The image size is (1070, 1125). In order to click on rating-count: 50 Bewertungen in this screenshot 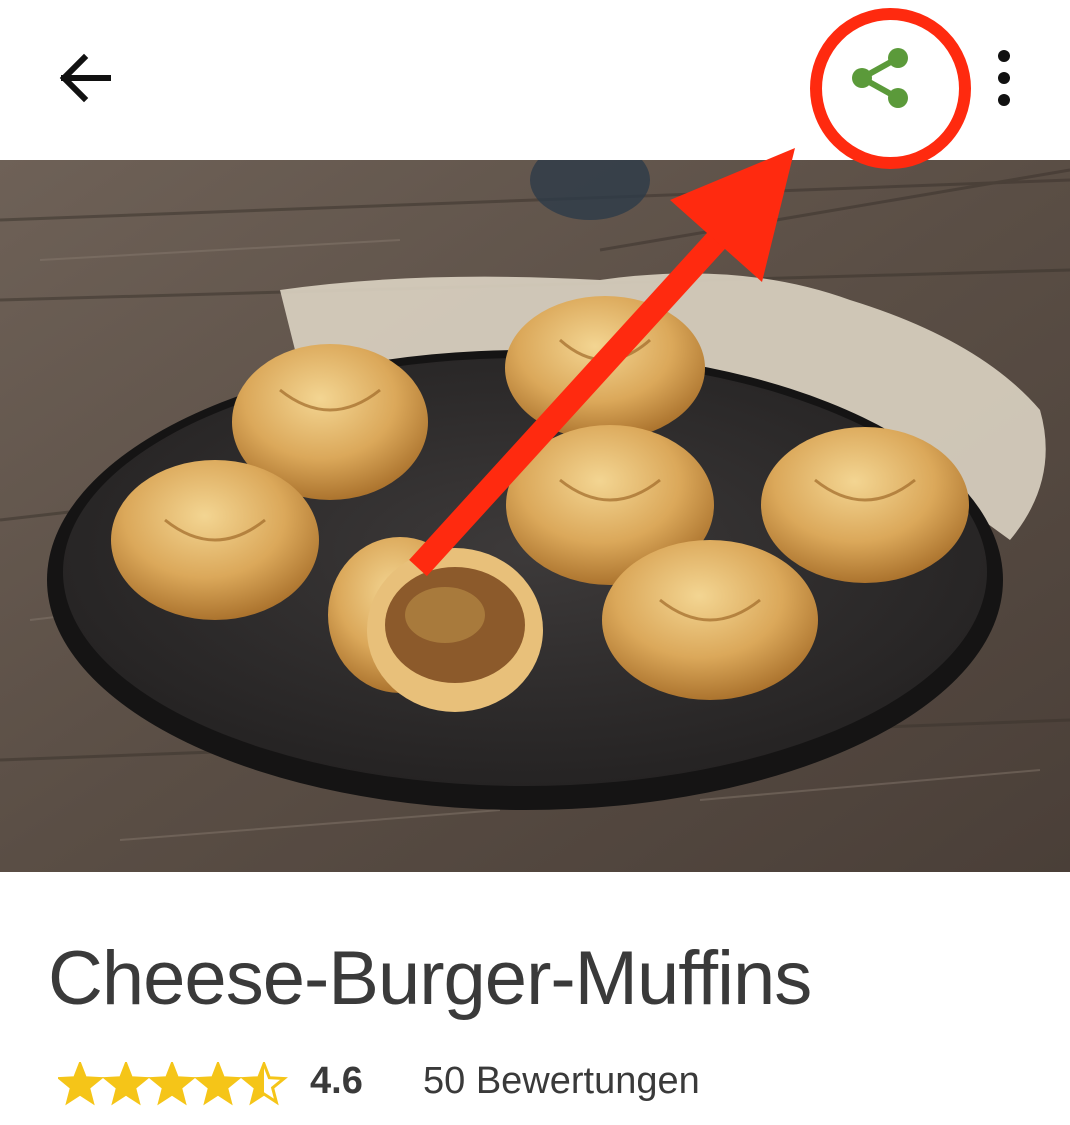, I will do `click(561, 1081)`.